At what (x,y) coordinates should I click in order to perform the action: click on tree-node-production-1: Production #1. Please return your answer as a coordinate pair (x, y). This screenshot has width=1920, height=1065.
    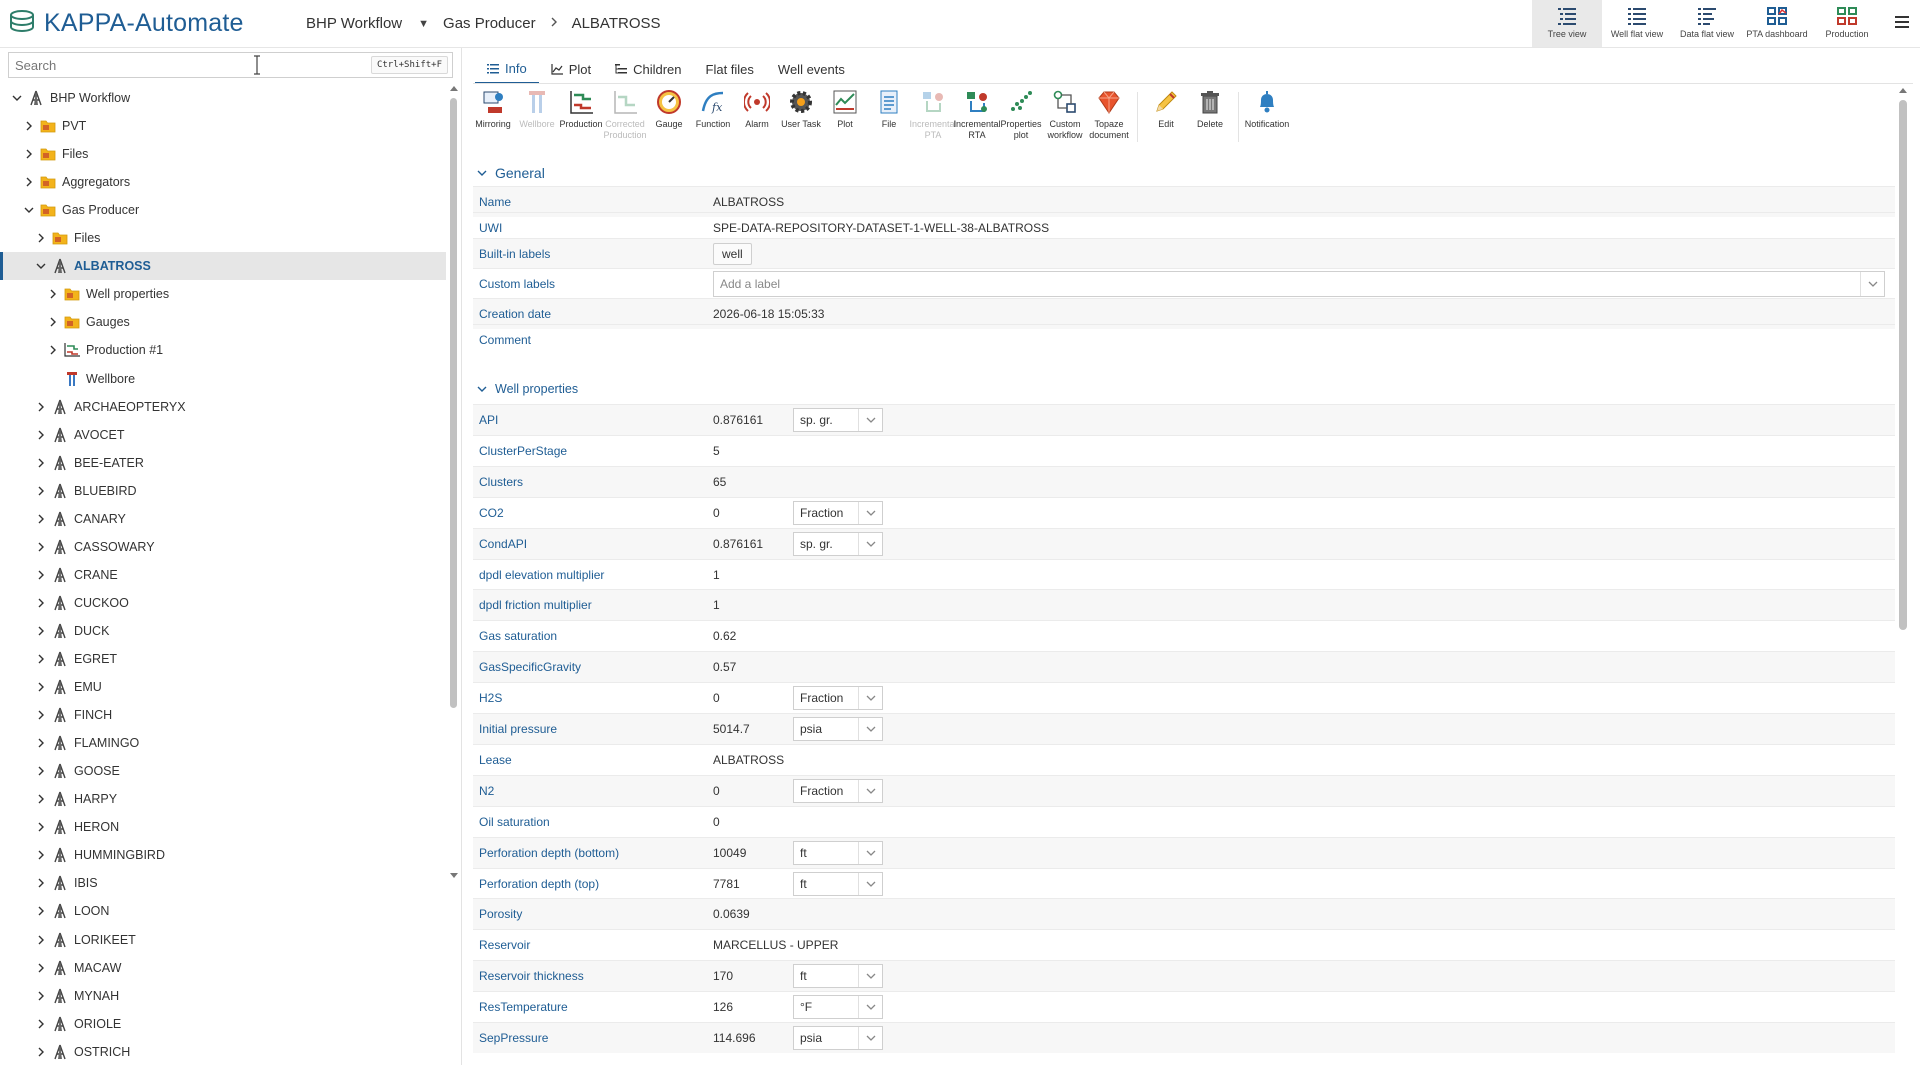
    Looking at the image, I should click on (223, 350).